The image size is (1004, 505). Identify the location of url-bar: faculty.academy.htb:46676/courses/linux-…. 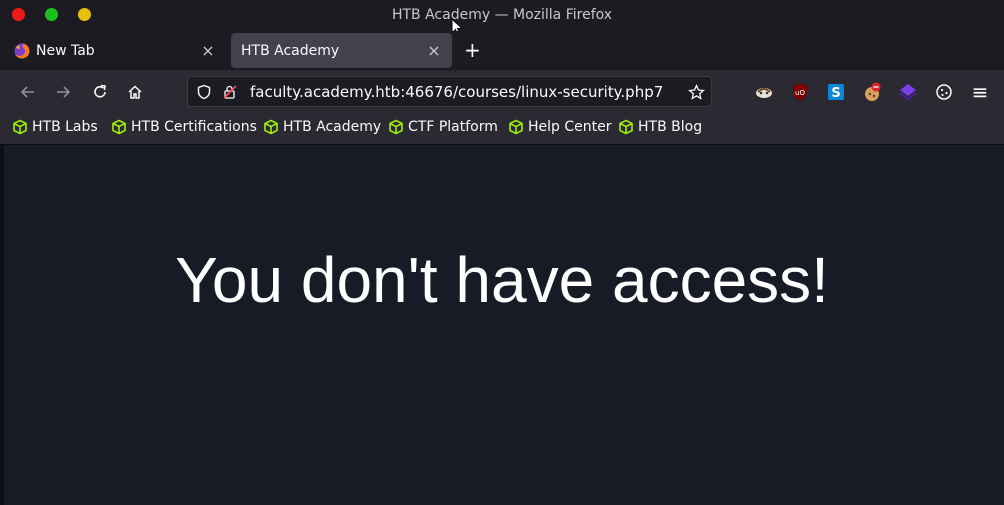
(449, 91).